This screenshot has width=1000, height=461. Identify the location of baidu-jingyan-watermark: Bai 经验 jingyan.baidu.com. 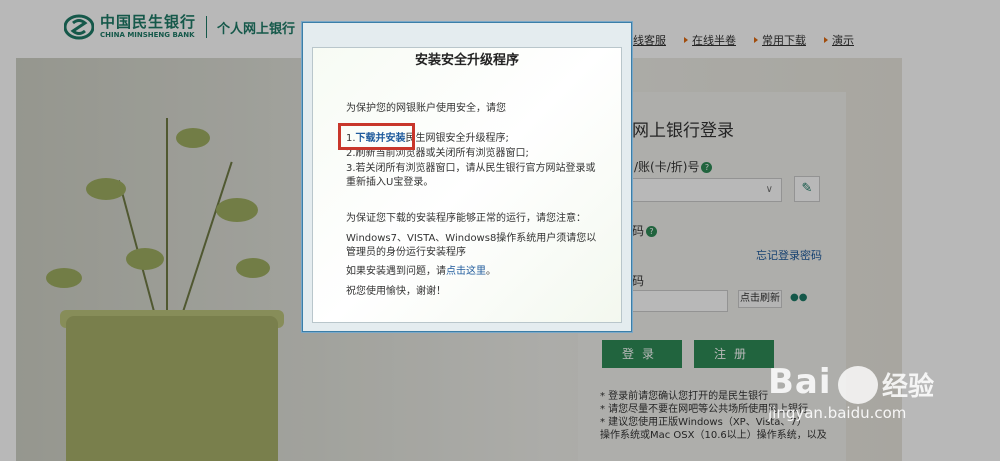
(883, 392).